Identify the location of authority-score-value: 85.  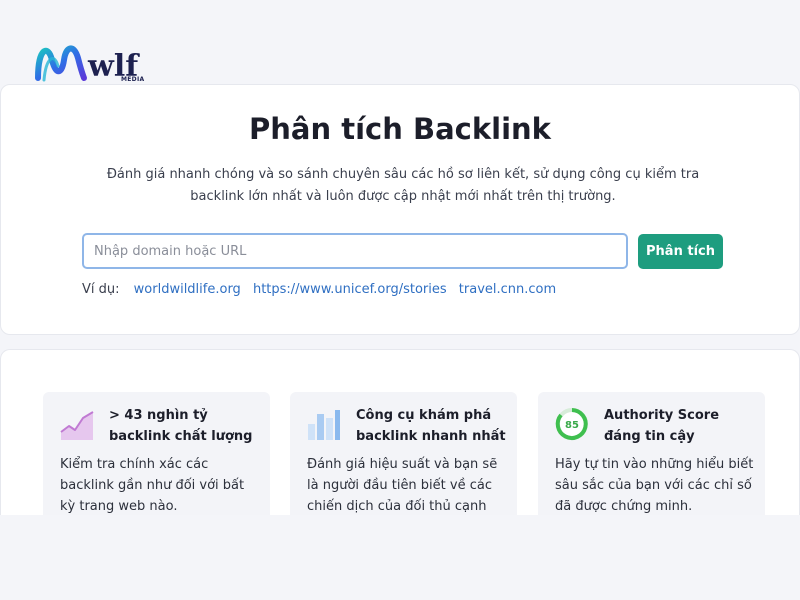
(572, 425).